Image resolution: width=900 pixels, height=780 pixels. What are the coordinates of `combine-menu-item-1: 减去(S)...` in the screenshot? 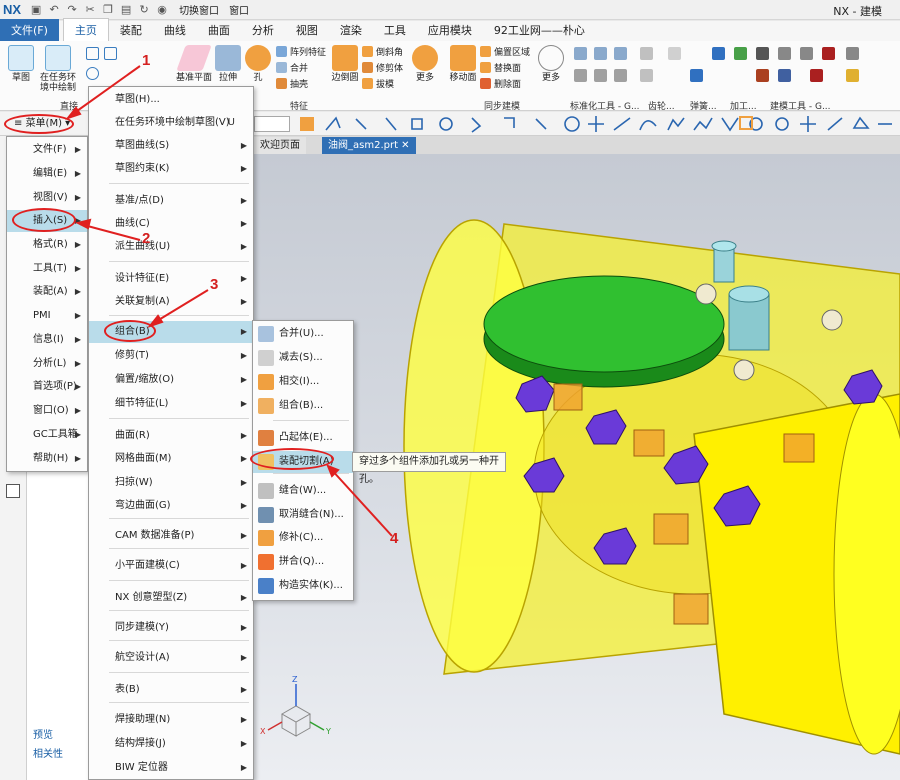 It's located at (303, 358).